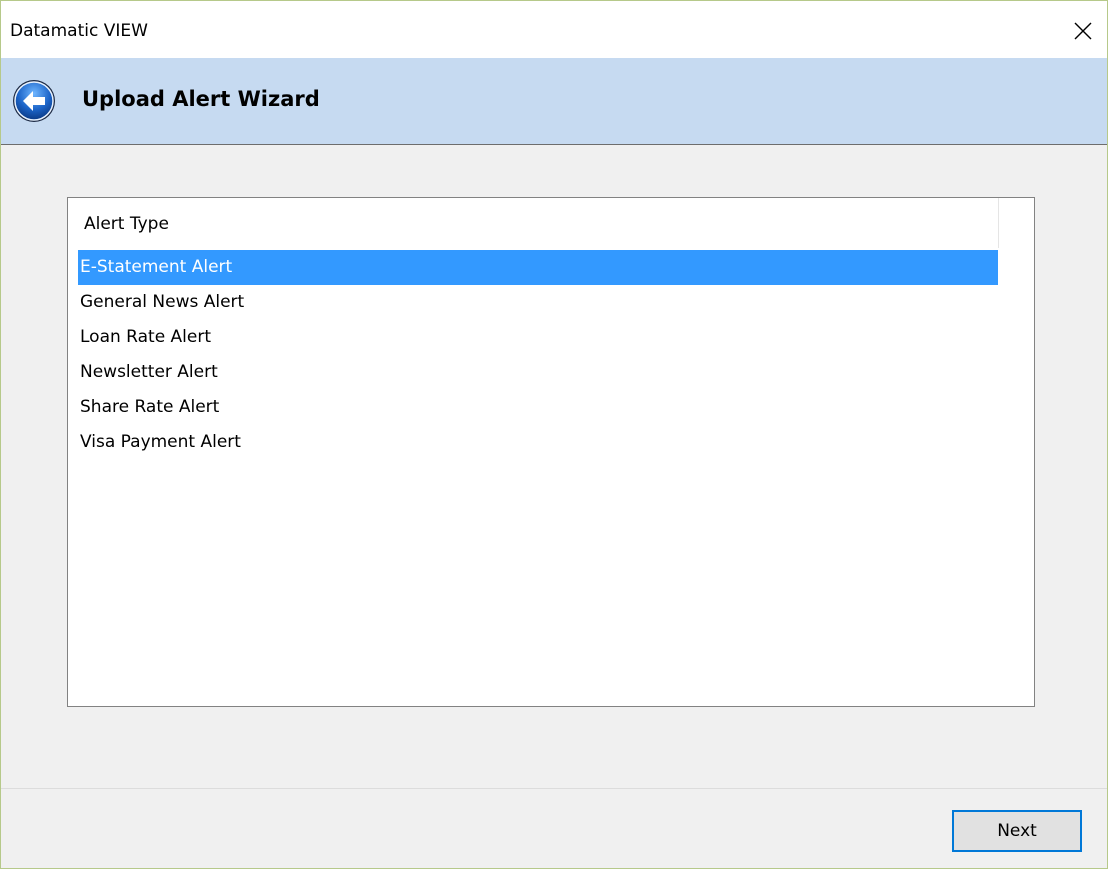  I want to click on back-button, so click(34, 101).